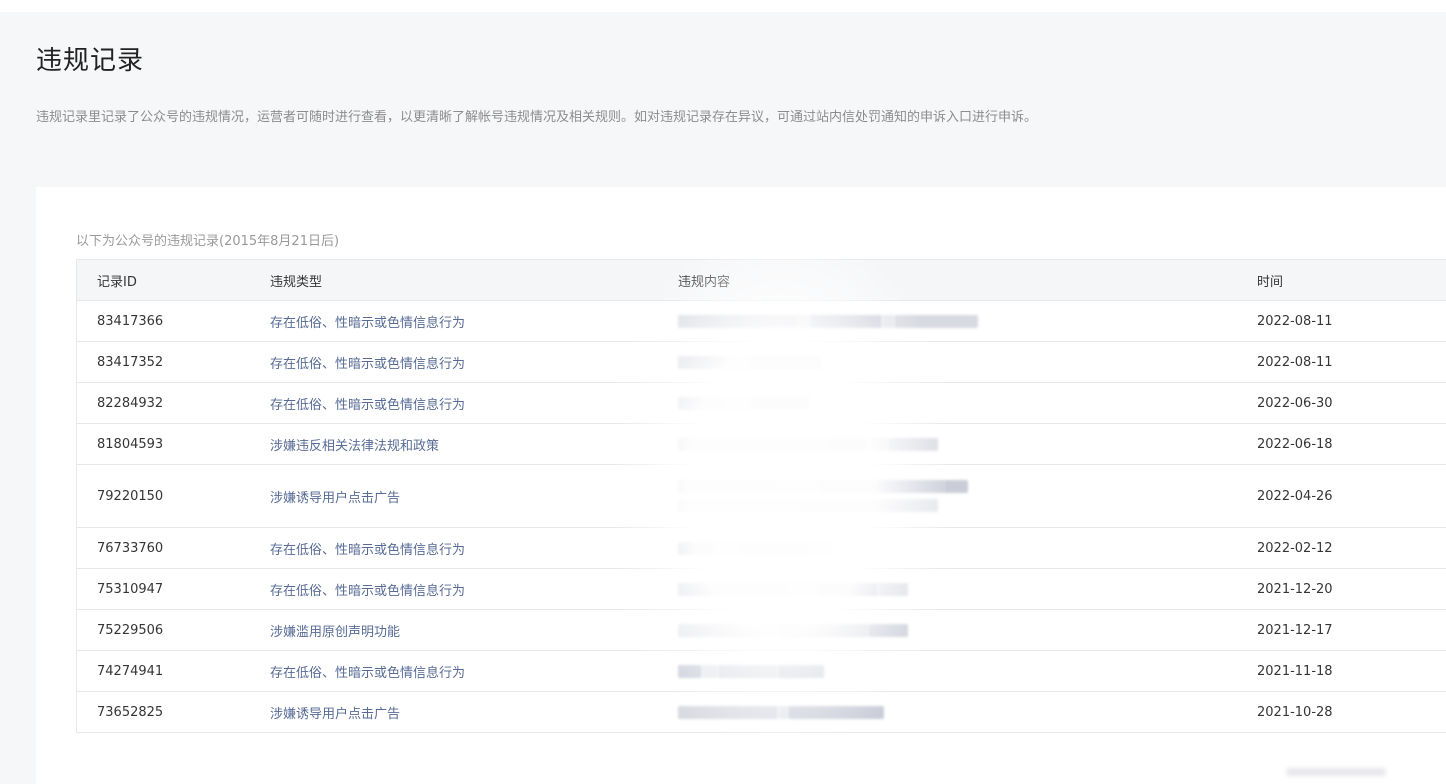  Describe the element at coordinates (1336, 772) in the screenshot. I see `pagination-hint` at that location.